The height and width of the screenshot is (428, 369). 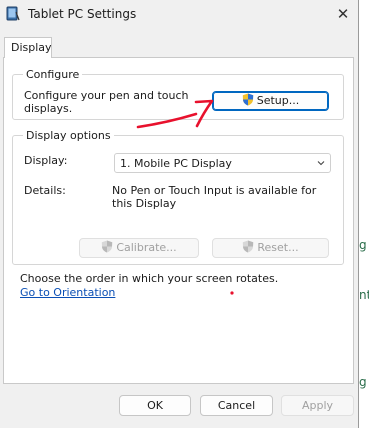 What do you see at coordinates (106, 102) in the screenshot?
I see `configure-description: Configure your pen and touch displays.` at bounding box center [106, 102].